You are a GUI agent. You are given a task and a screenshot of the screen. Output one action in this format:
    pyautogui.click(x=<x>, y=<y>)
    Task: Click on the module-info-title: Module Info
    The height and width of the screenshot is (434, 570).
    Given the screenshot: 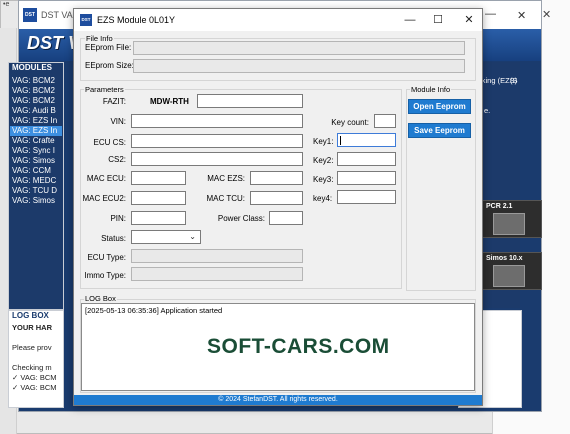 What is the action you would take?
    pyautogui.click(x=431, y=89)
    